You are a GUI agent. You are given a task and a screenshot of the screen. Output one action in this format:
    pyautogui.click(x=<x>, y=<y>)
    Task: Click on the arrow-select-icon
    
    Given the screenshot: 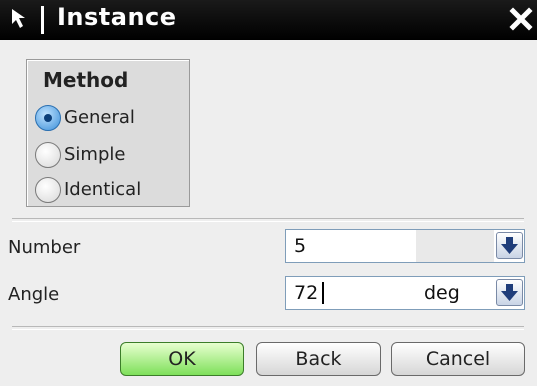 What is the action you would take?
    pyautogui.click(x=21, y=19)
    